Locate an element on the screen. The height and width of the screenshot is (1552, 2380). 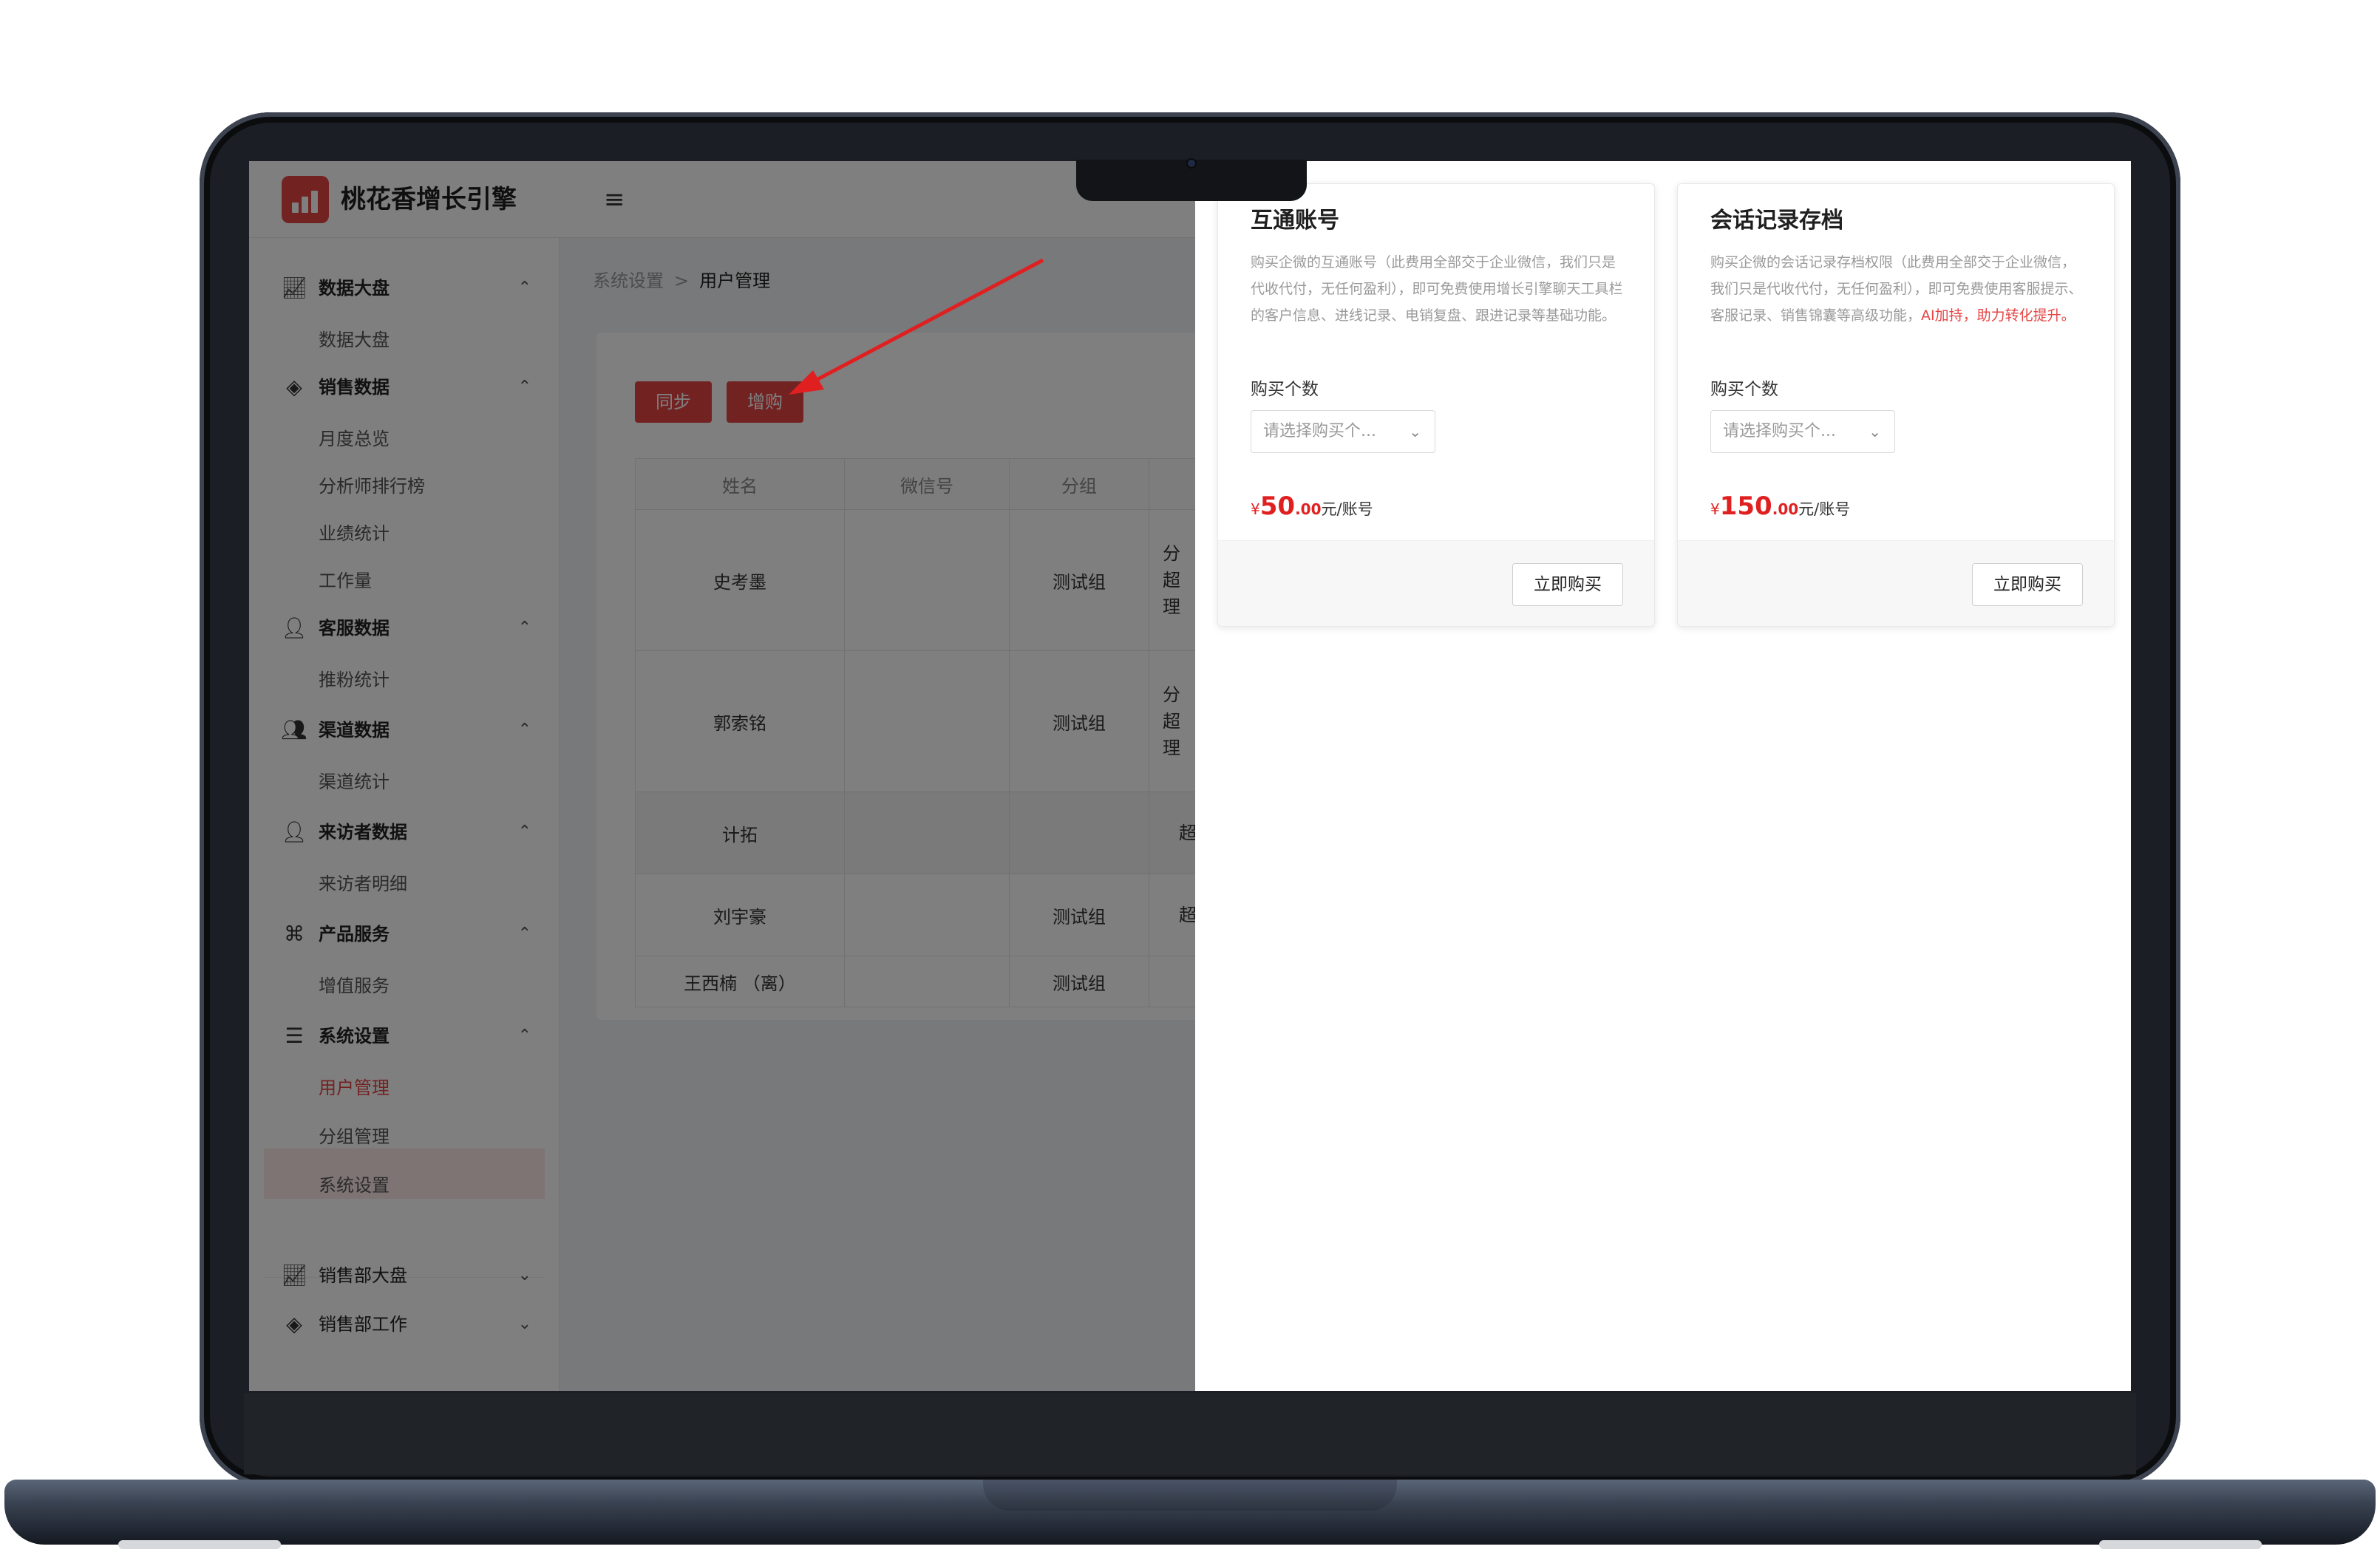
card-title: 会话记录存档 is located at coordinates (1776, 221).